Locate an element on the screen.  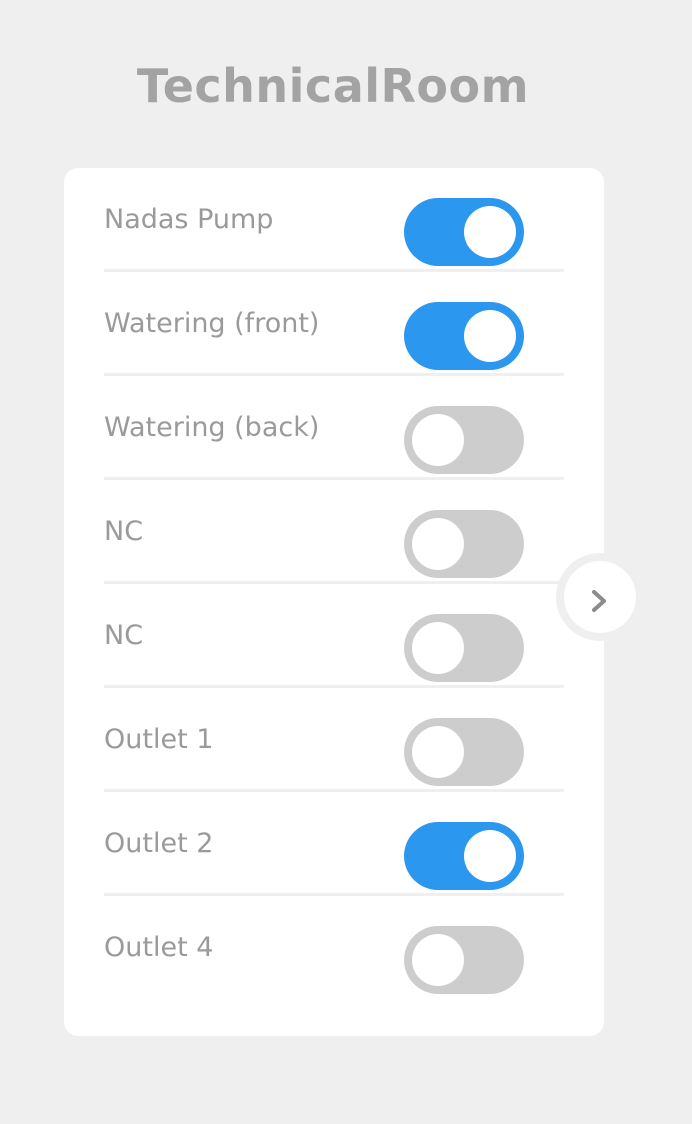
switch-label: Watering (back) is located at coordinates (212, 427).